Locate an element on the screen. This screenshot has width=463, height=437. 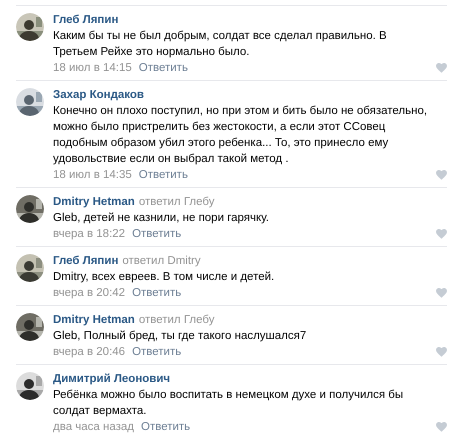
comment-date: два часа назад is located at coordinates (93, 427).